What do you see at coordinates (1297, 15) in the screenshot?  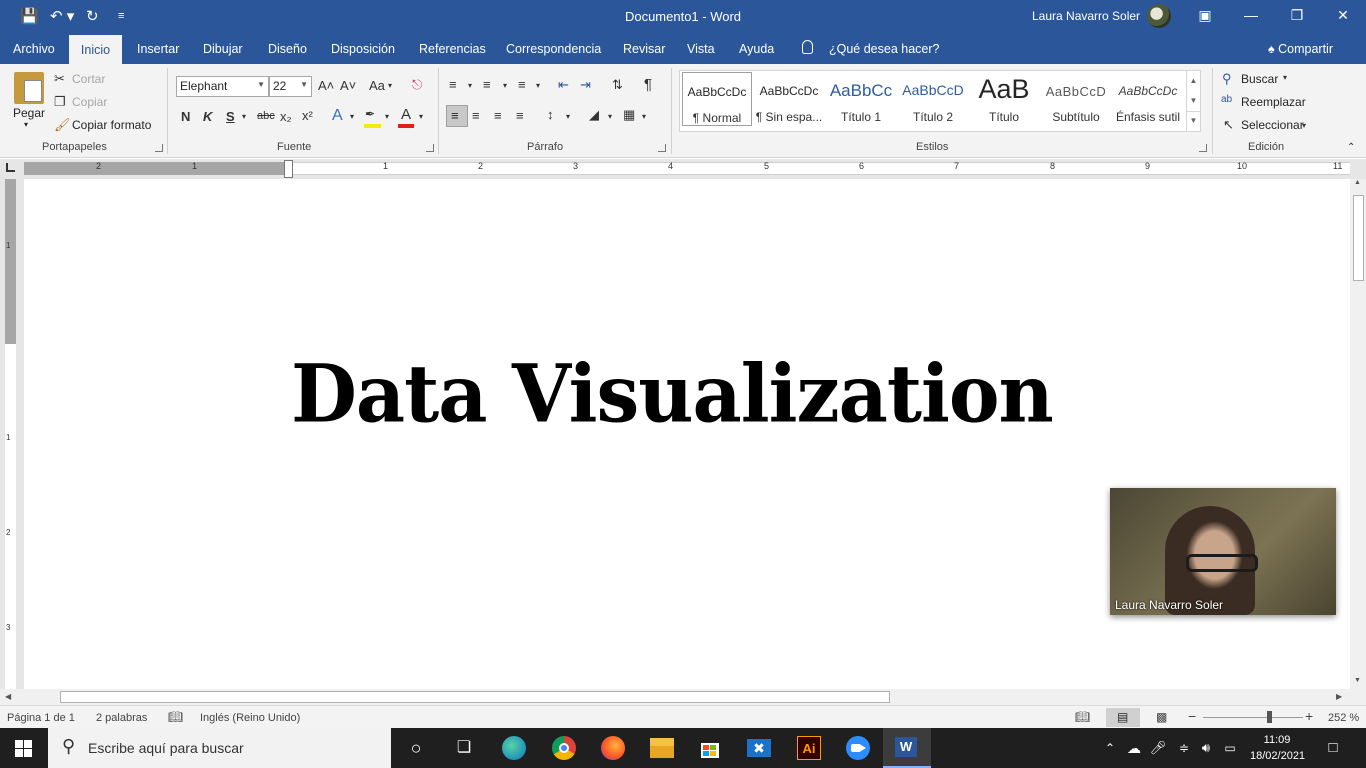 I see `restore-button: ❐` at bounding box center [1297, 15].